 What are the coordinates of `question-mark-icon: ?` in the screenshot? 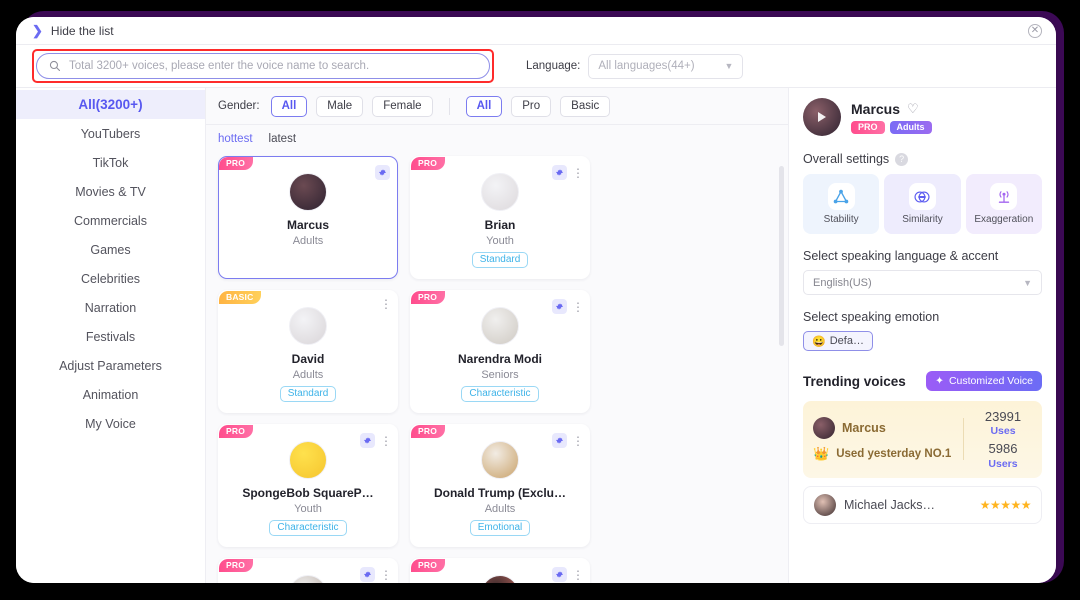 It's located at (902, 159).